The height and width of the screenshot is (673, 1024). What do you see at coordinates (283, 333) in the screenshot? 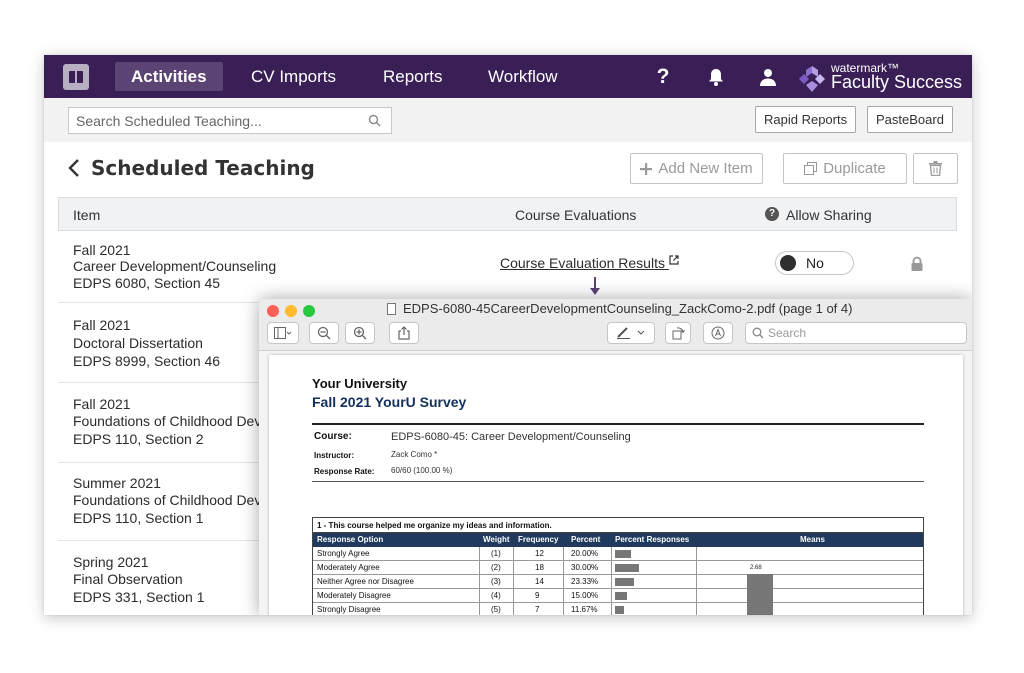
I see `sidebar-toggle-button` at bounding box center [283, 333].